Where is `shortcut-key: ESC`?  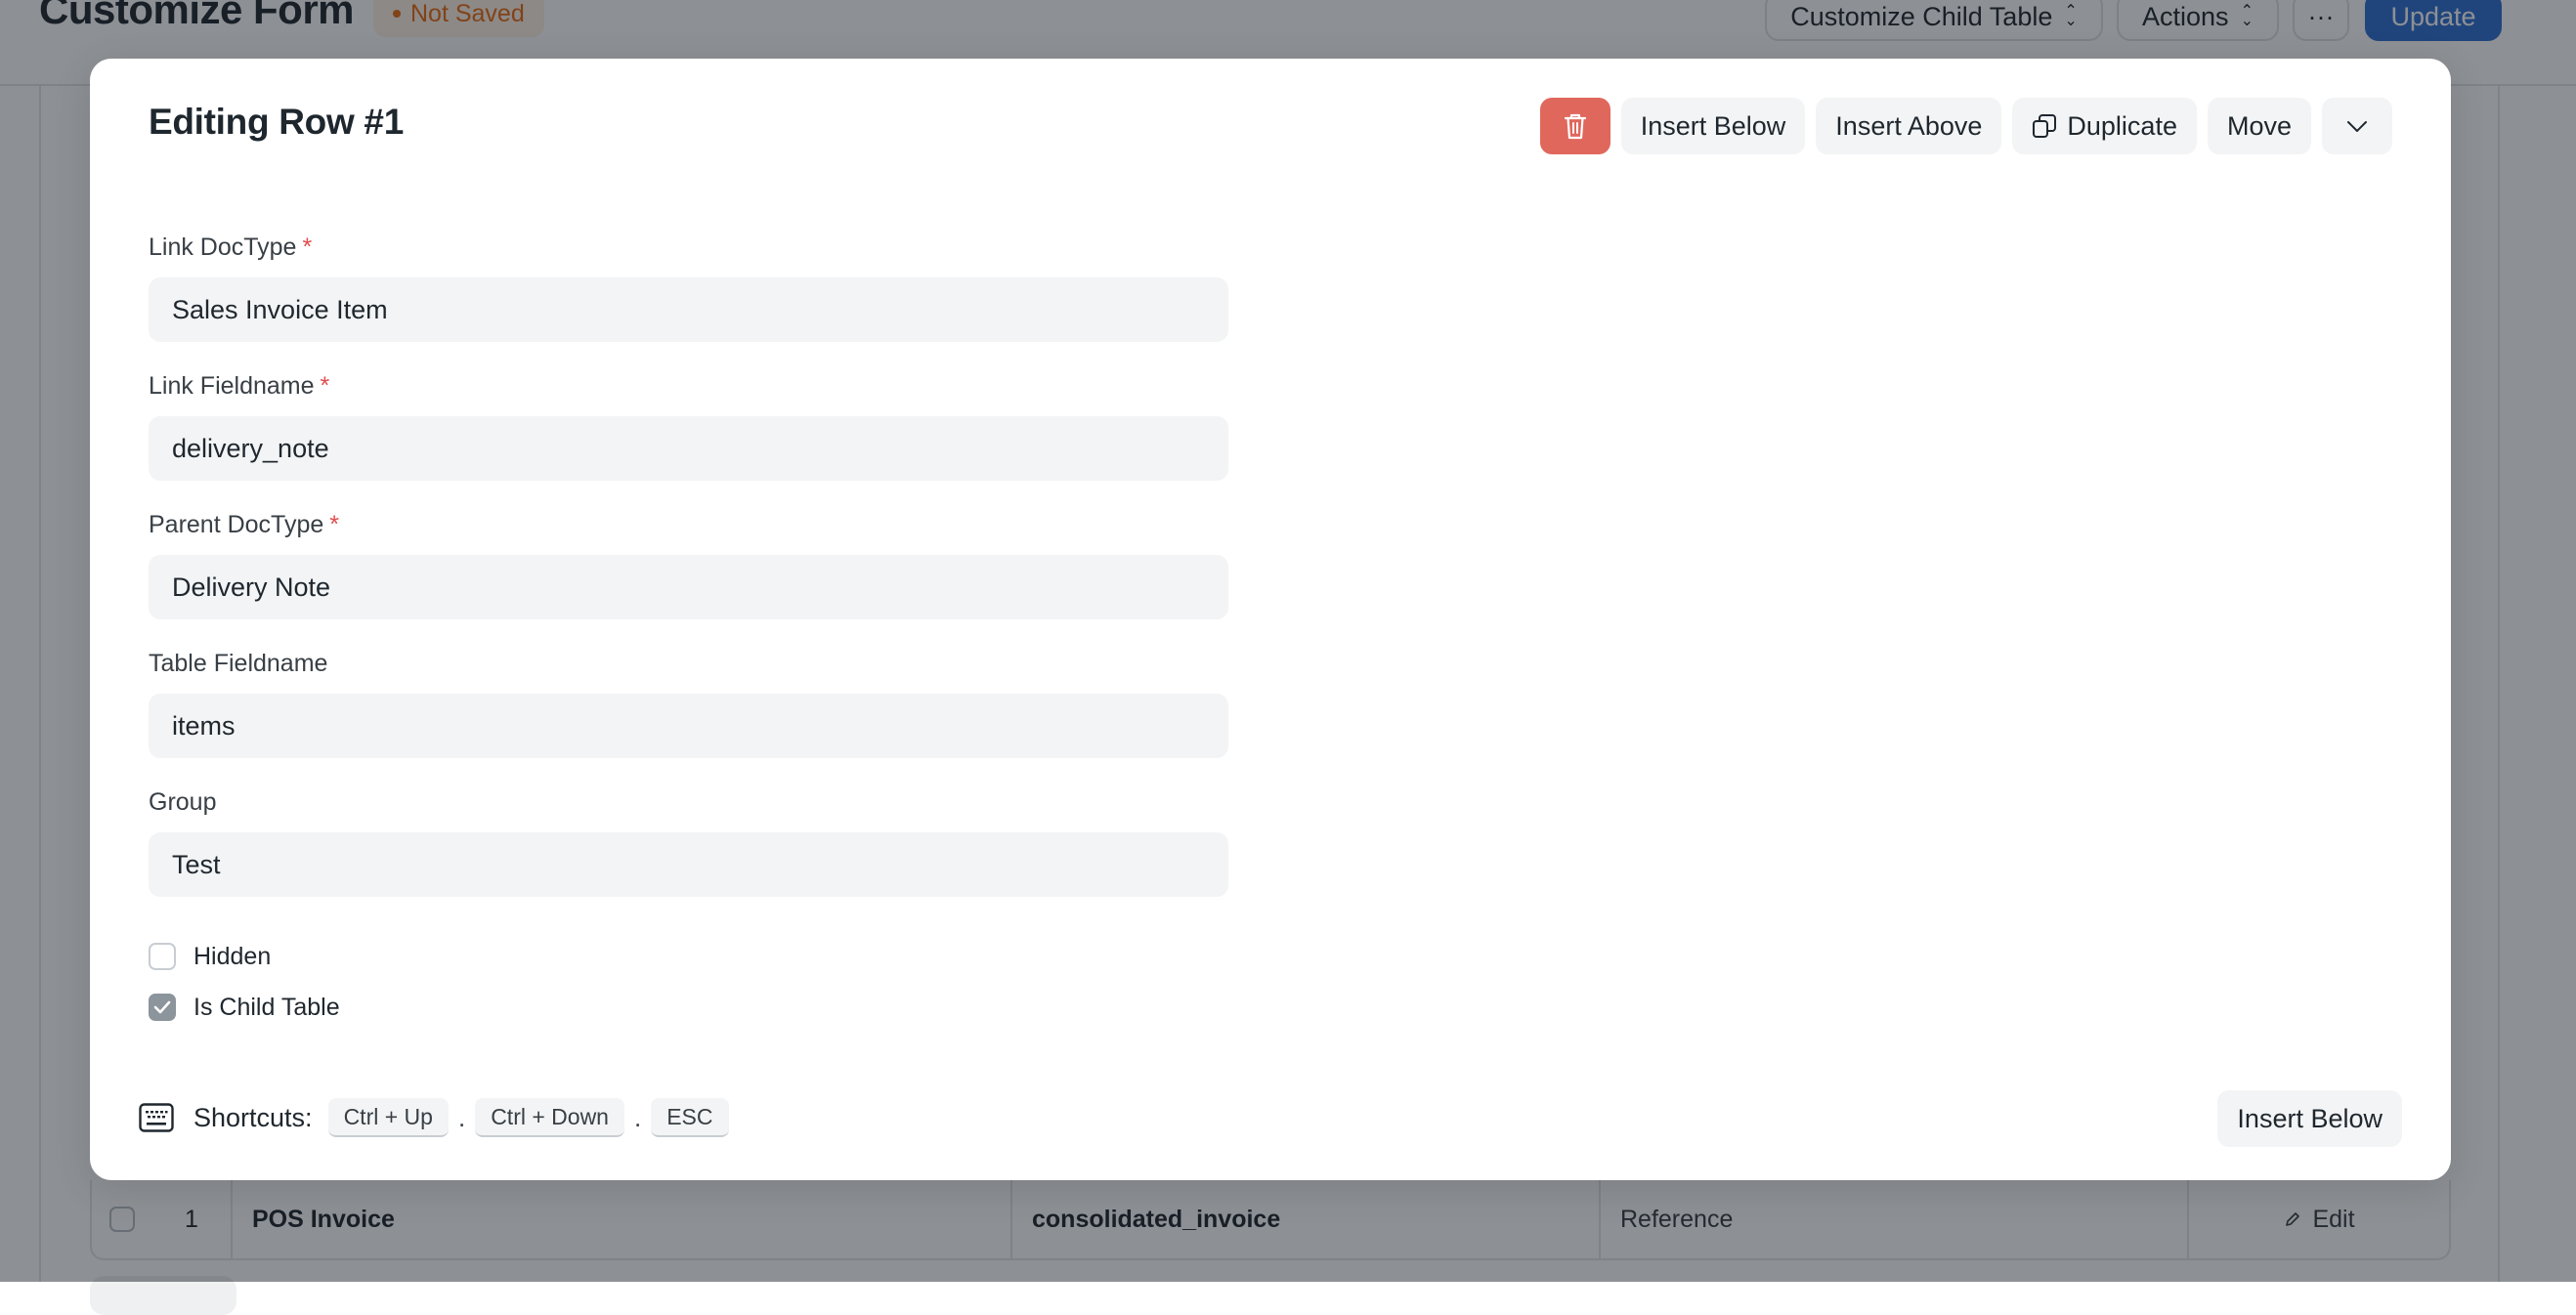
shortcut-key: ESC is located at coordinates (690, 1117).